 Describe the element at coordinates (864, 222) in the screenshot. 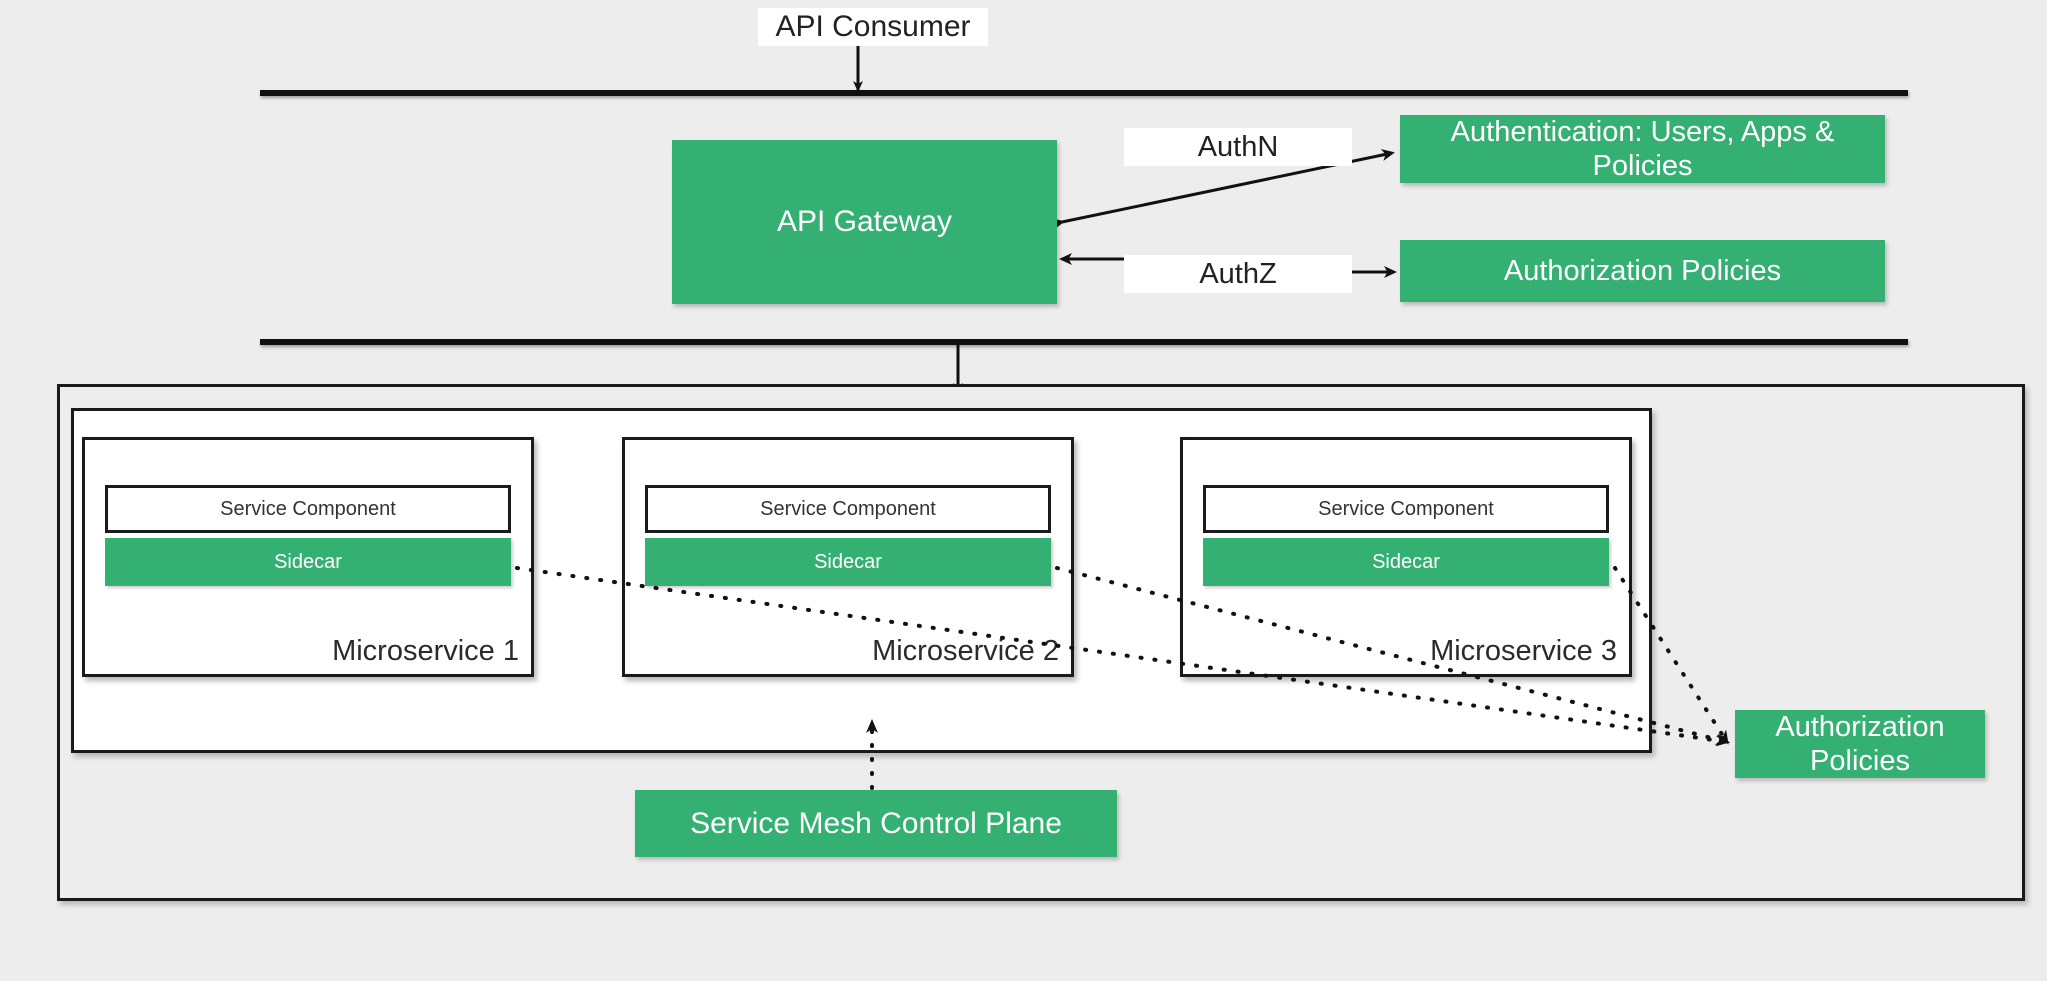

I see `api-gateway-node: API Gateway` at that location.